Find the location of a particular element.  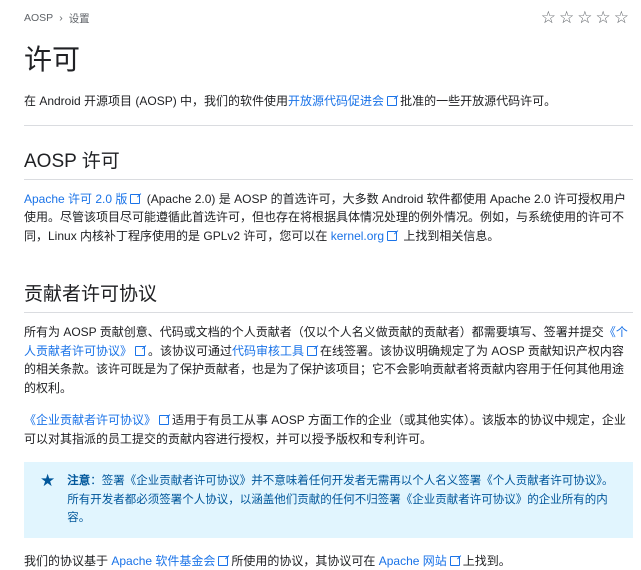

text: 。该协议可通过 is located at coordinates (190, 351).